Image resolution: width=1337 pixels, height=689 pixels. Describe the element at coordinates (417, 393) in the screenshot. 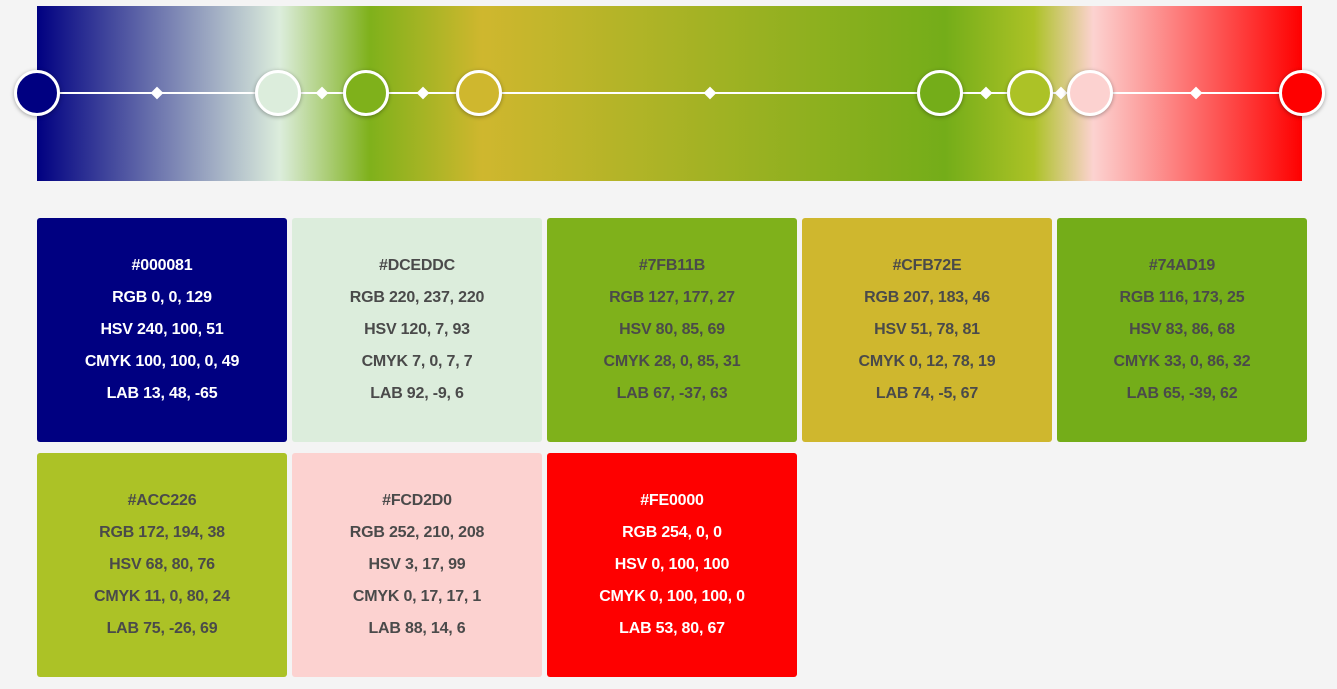

I see `swatch-lab: LAB 92, -9, 6` at that location.